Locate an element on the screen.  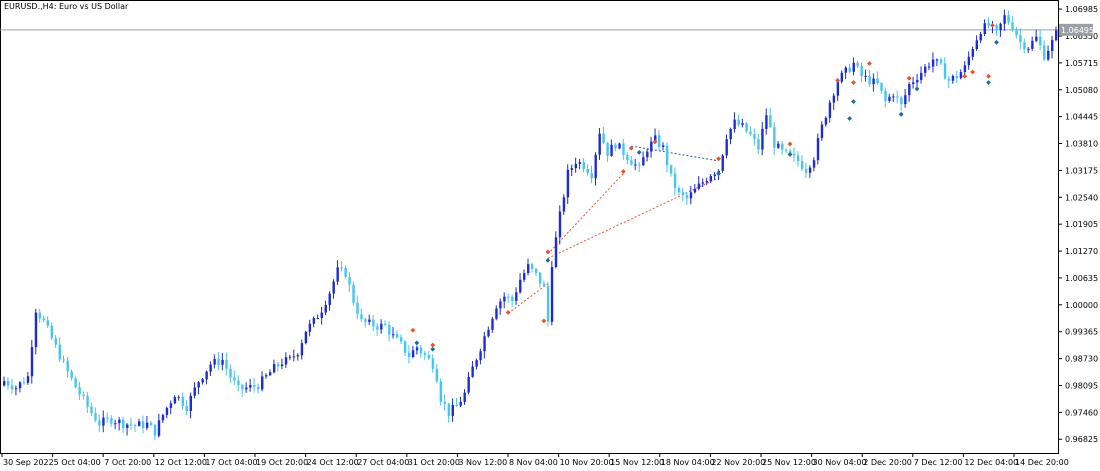
time-tick-label: 30 Nov 04:00 is located at coordinates (840, 462).